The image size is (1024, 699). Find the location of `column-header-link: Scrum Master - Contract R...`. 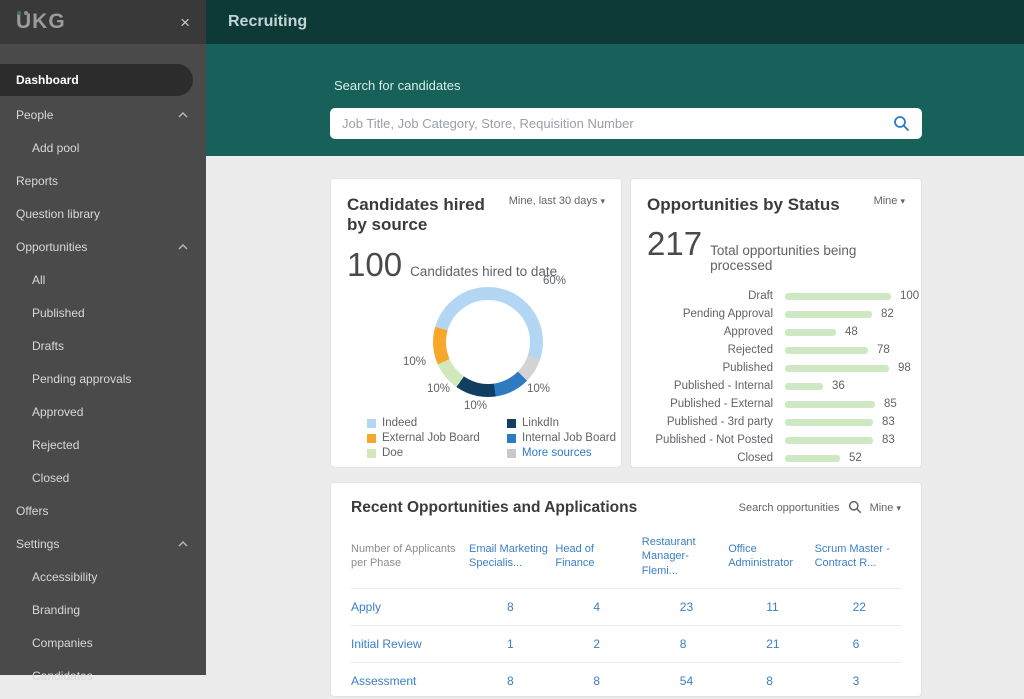

column-header-link: Scrum Master - Contract R... is located at coordinates (858, 558).